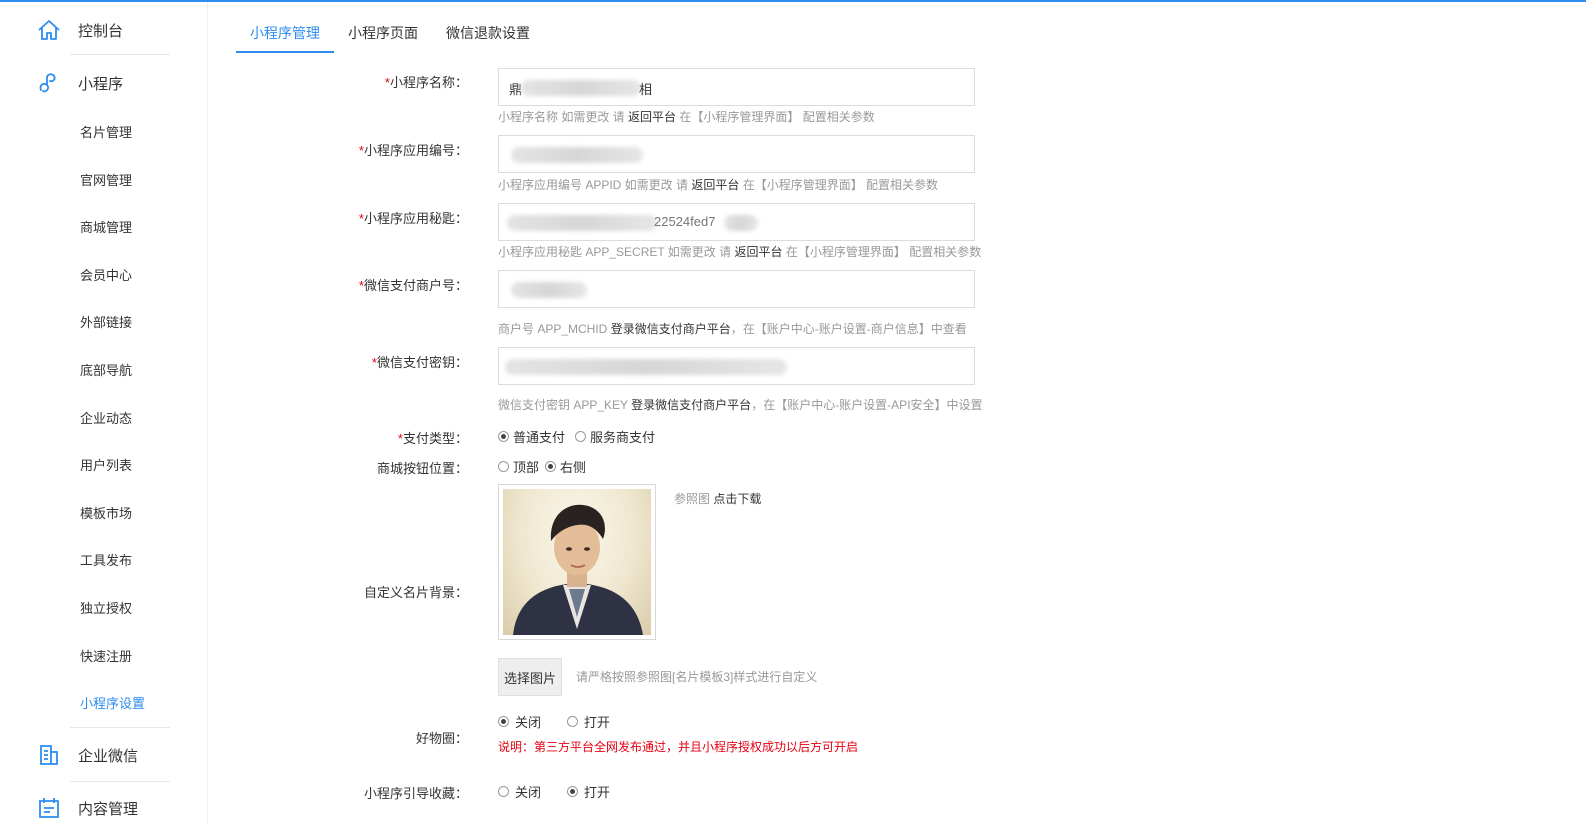 The width and height of the screenshot is (1586, 823). Describe the element at coordinates (531, 436) in the screenshot. I see `pay-type-normal-option: 普通支付` at that location.